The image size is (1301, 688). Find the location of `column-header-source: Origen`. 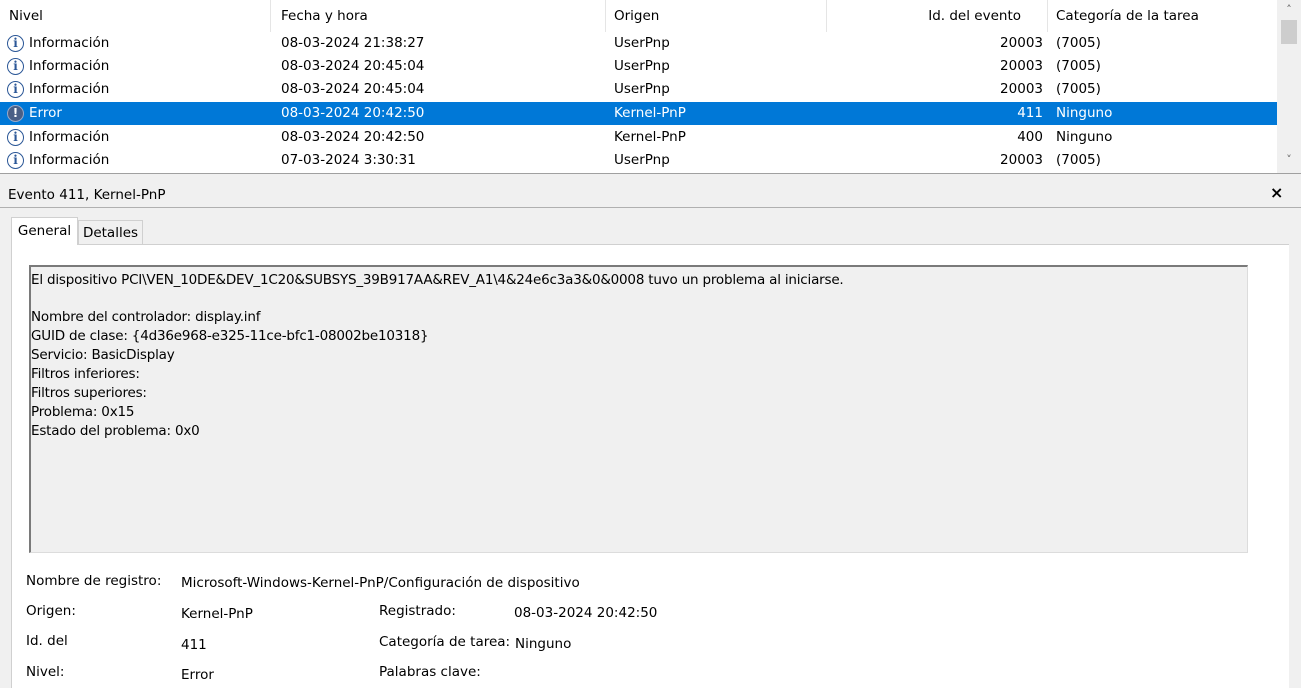

column-header-source: Origen is located at coordinates (636, 16).